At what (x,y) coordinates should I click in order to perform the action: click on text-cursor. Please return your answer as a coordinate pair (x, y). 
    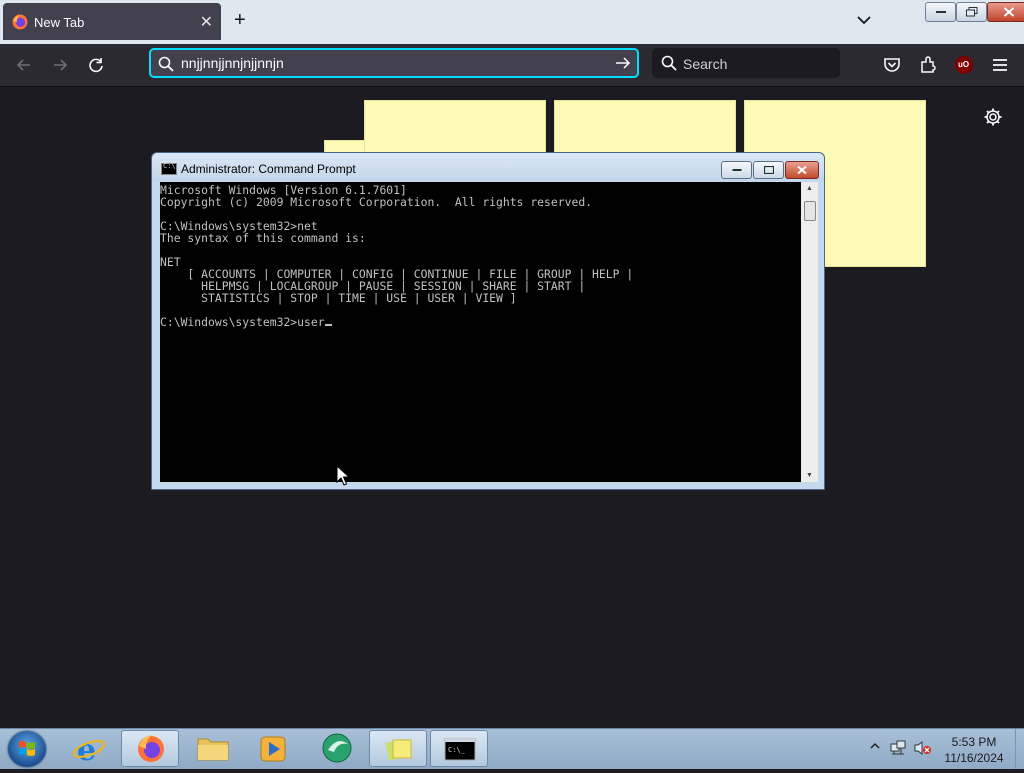
    Looking at the image, I should click on (328, 325).